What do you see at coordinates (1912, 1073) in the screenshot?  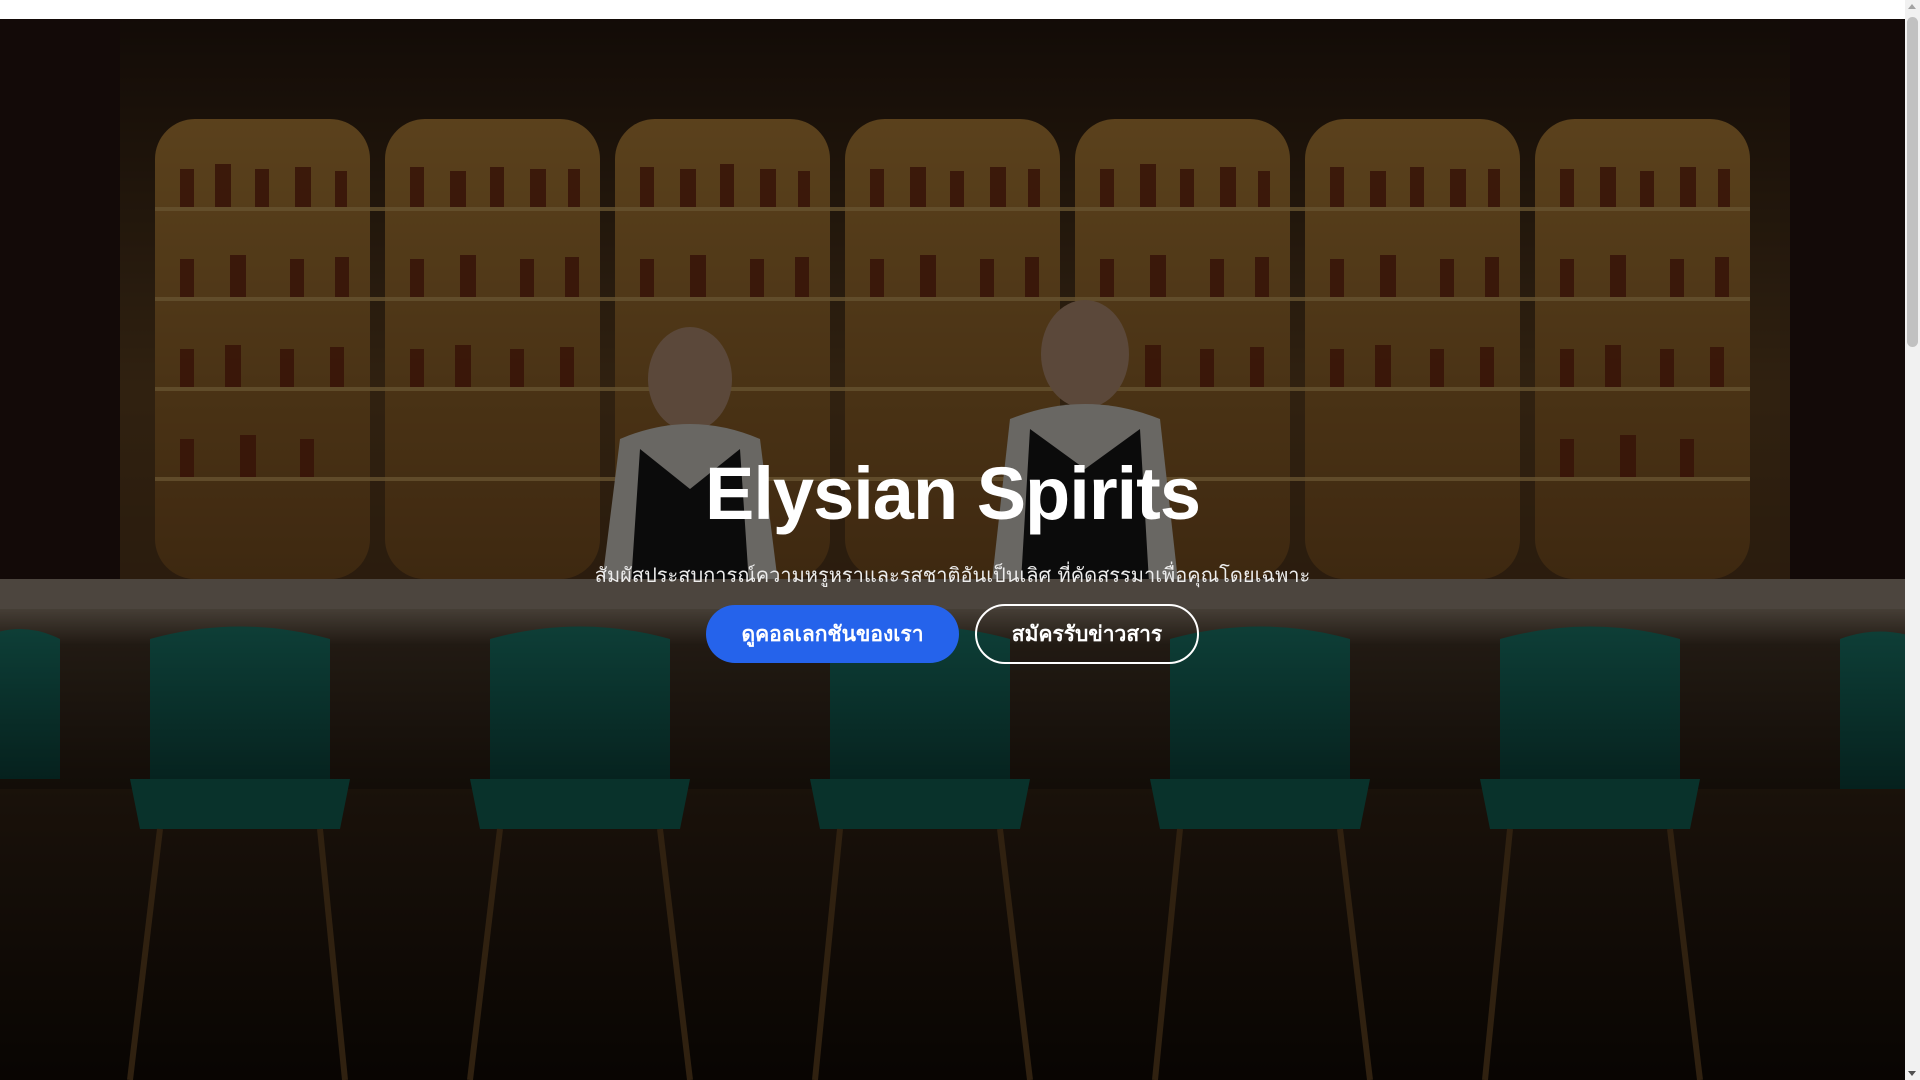 I see `scroll-down-arrow-icon` at bounding box center [1912, 1073].